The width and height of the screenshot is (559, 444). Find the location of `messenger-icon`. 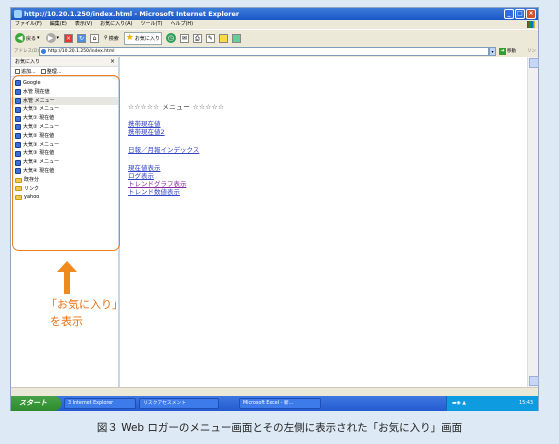

messenger-icon is located at coordinates (236, 38).